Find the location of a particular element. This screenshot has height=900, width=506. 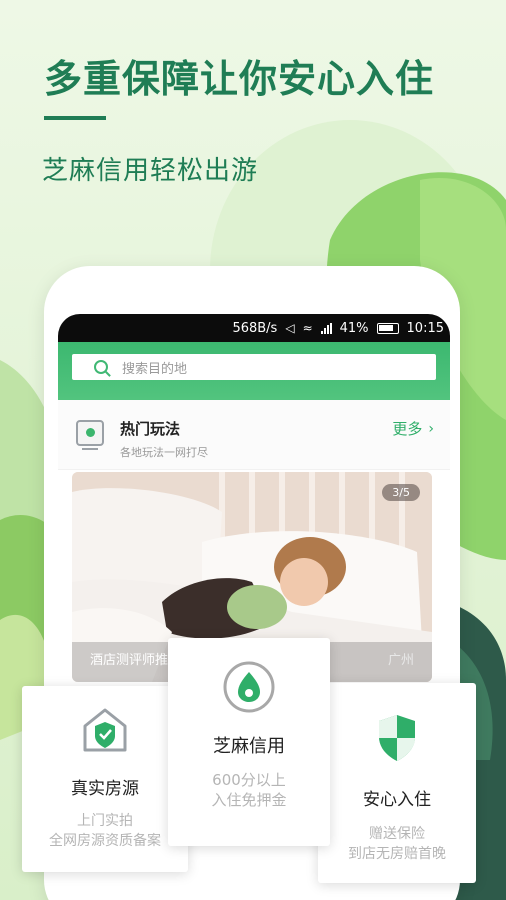

section-title: 热门玩法 is located at coordinates (150, 429).